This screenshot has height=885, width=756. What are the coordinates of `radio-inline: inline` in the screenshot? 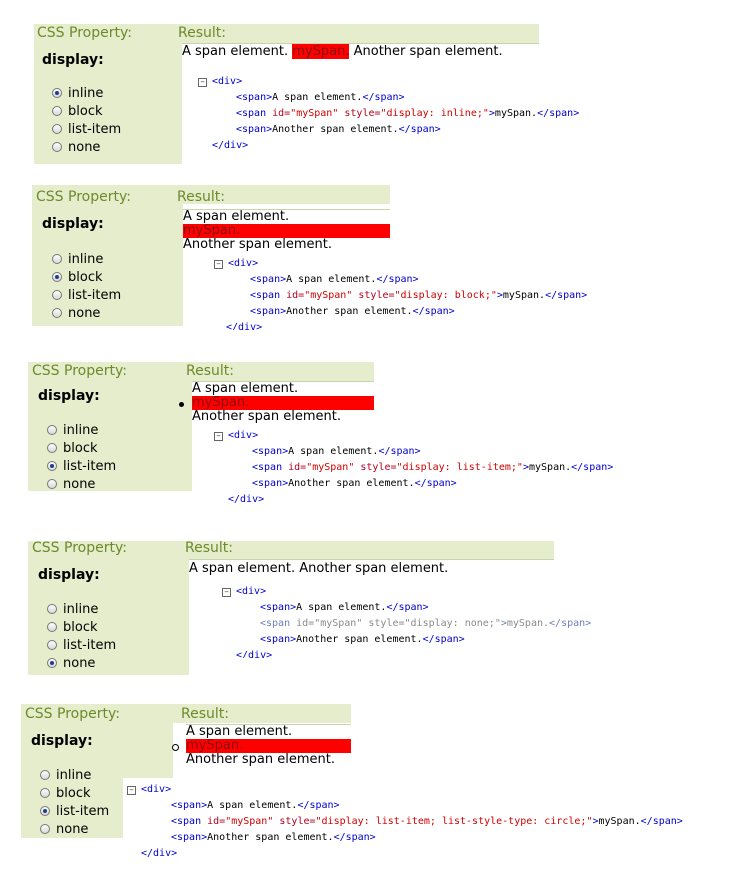 It's located at (74, 775).